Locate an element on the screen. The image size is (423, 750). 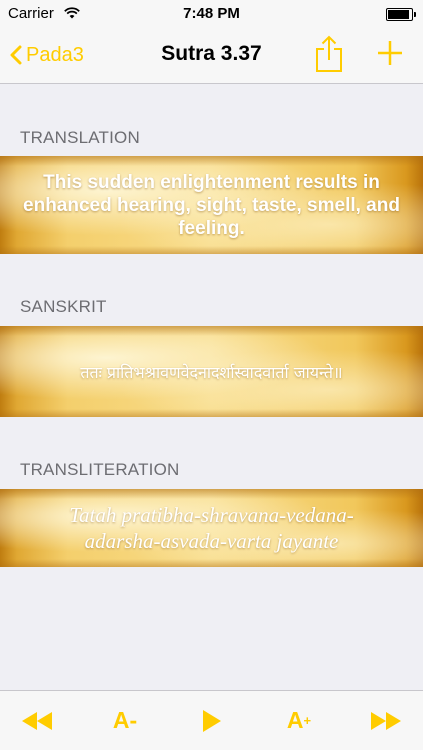
fast-forward-button is located at coordinates (386, 720).